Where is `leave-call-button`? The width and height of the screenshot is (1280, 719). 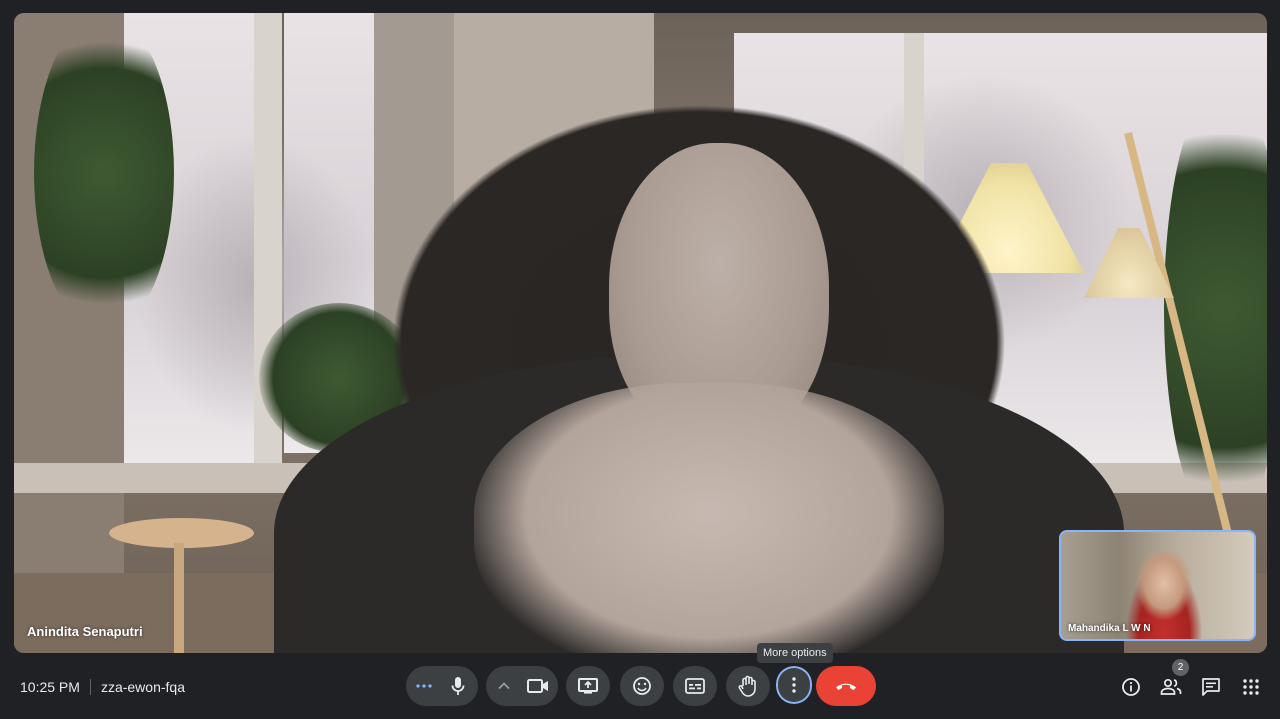 leave-call-button is located at coordinates (846, 686).